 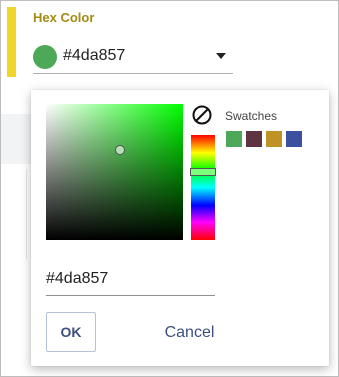 What do you see at coordinates (203, 187) in the screenshot?
I see `hue-slider` at bounding box center [203, 187].